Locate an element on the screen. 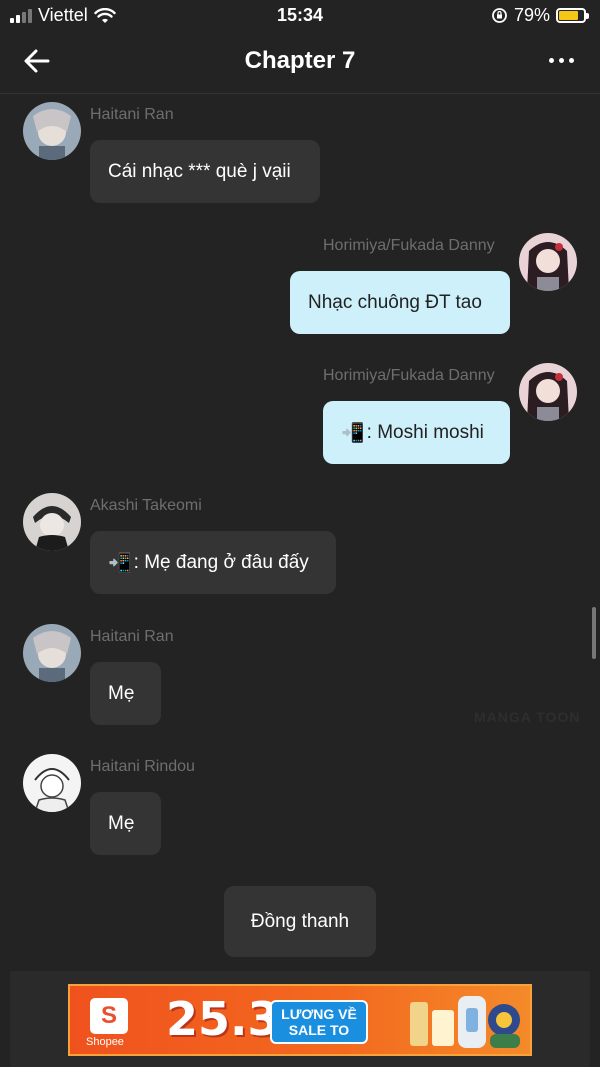 This screenshot has height=1067, width=600. ad-products-image is located at coordinates (465, 1022).